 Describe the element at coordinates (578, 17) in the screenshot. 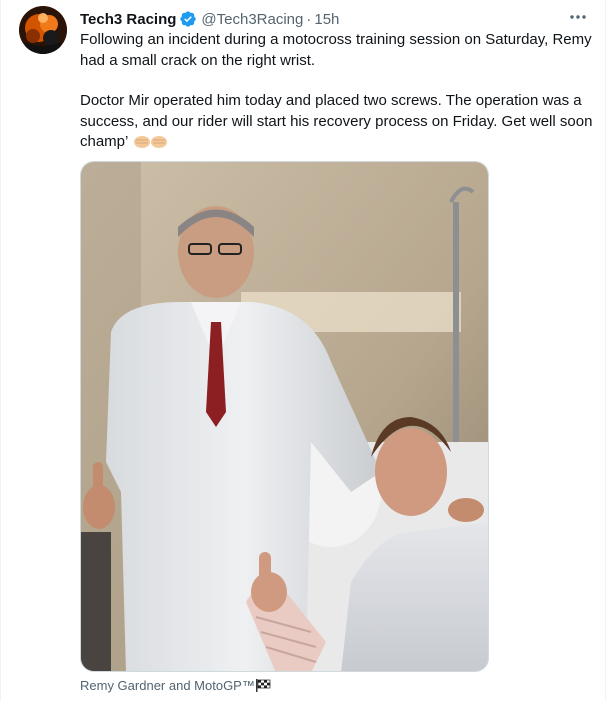

I see `more-options-icon` at that location.